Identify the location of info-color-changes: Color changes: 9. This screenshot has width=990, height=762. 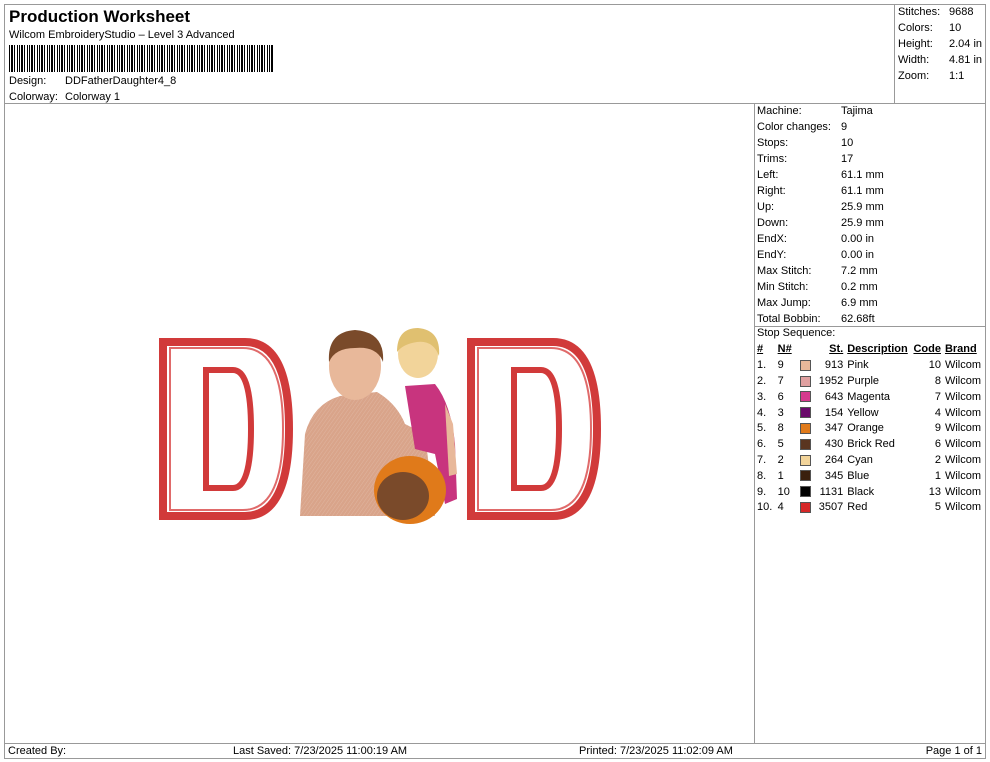
(802, 127).